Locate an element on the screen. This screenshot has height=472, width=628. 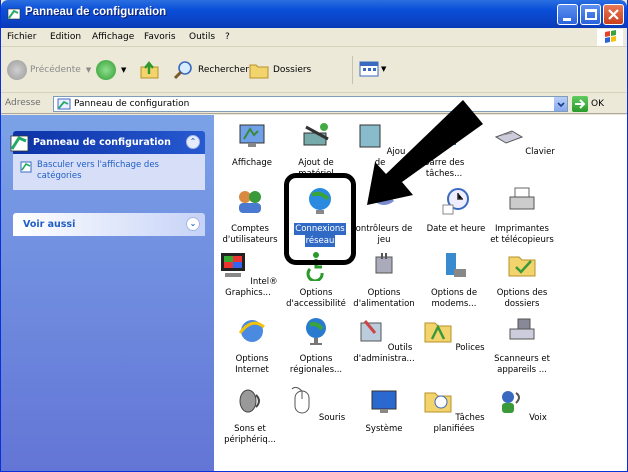
back-arrow-icon is located at coordinates (17, 70).